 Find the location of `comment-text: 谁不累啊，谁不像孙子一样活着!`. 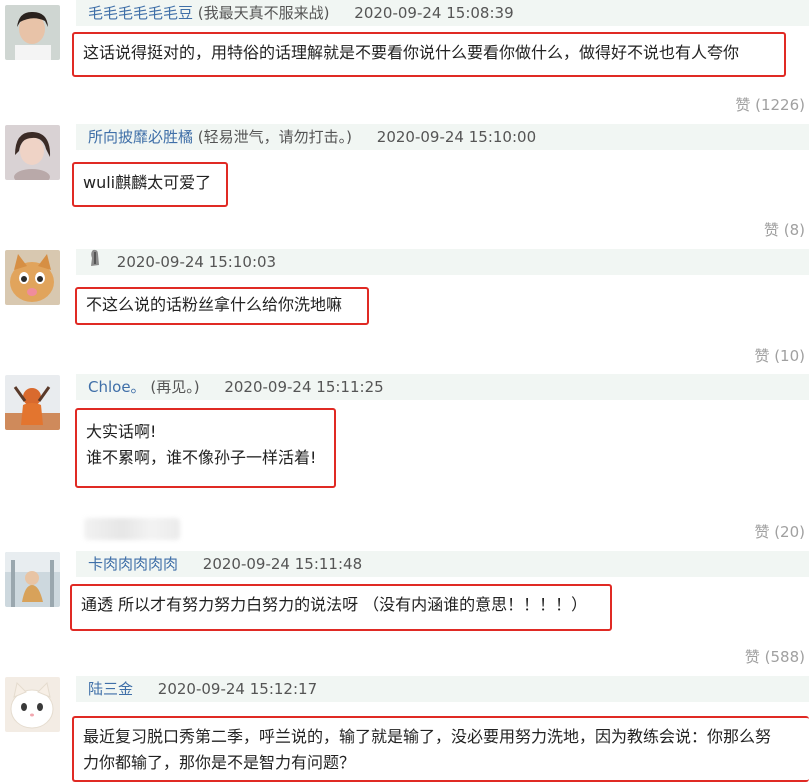

comment-text: 谁不累啊，谁不像孙子一样活着! is located at coordinates (201, 457).